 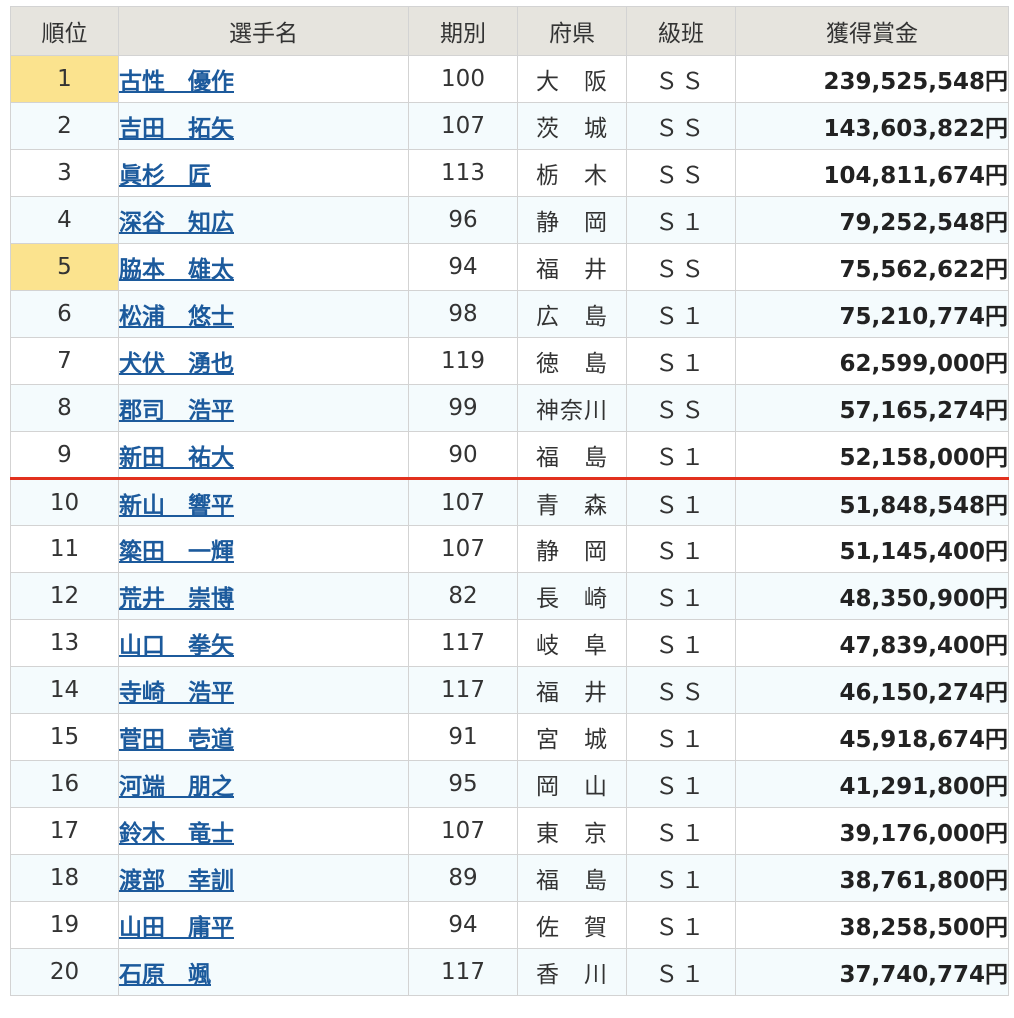 I want to click on player-name-link: 眞杉 匠, so click(x=165, y=176).